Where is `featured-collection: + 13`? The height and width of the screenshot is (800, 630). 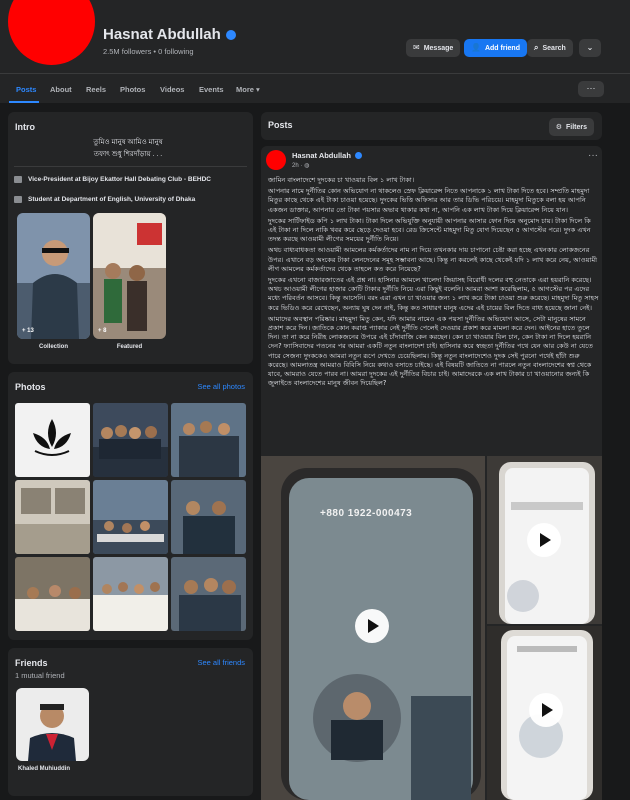
featured-collection: + 13 is located at coordinates (53, 276).